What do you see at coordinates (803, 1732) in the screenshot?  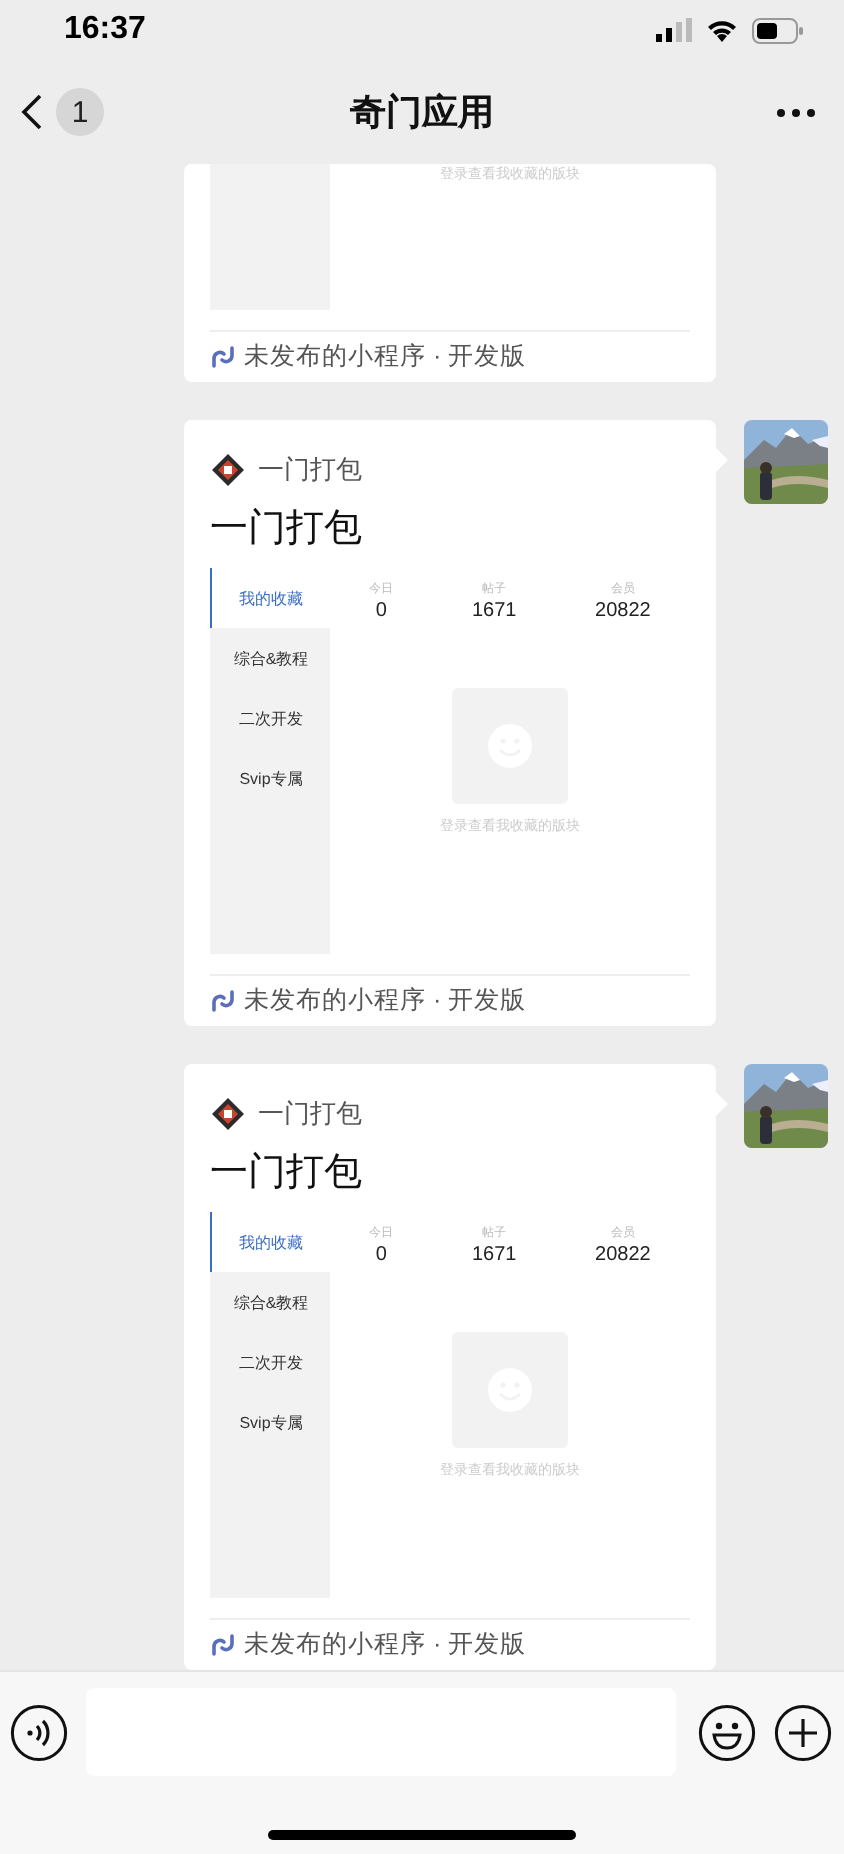 I see `add-icon` at bounding box center [803, 1732].